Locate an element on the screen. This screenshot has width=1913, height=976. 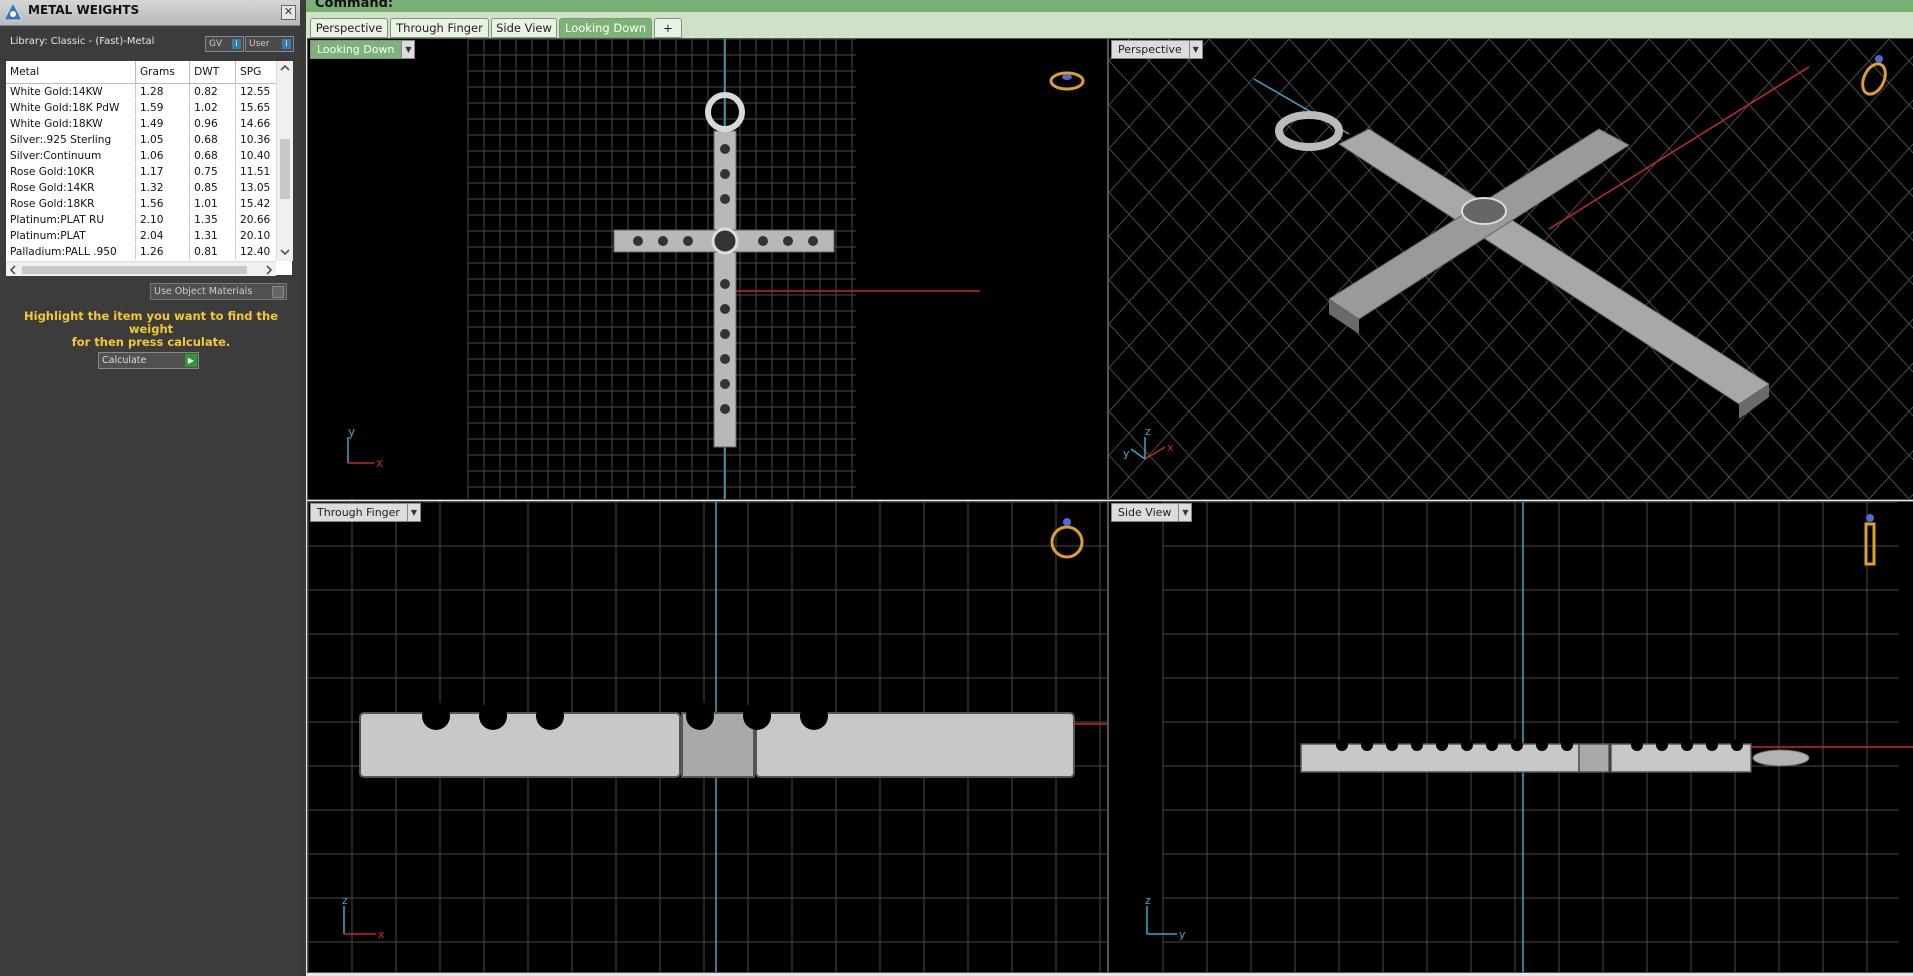
close-icon: ✕ is located at coordinates (288, 12).